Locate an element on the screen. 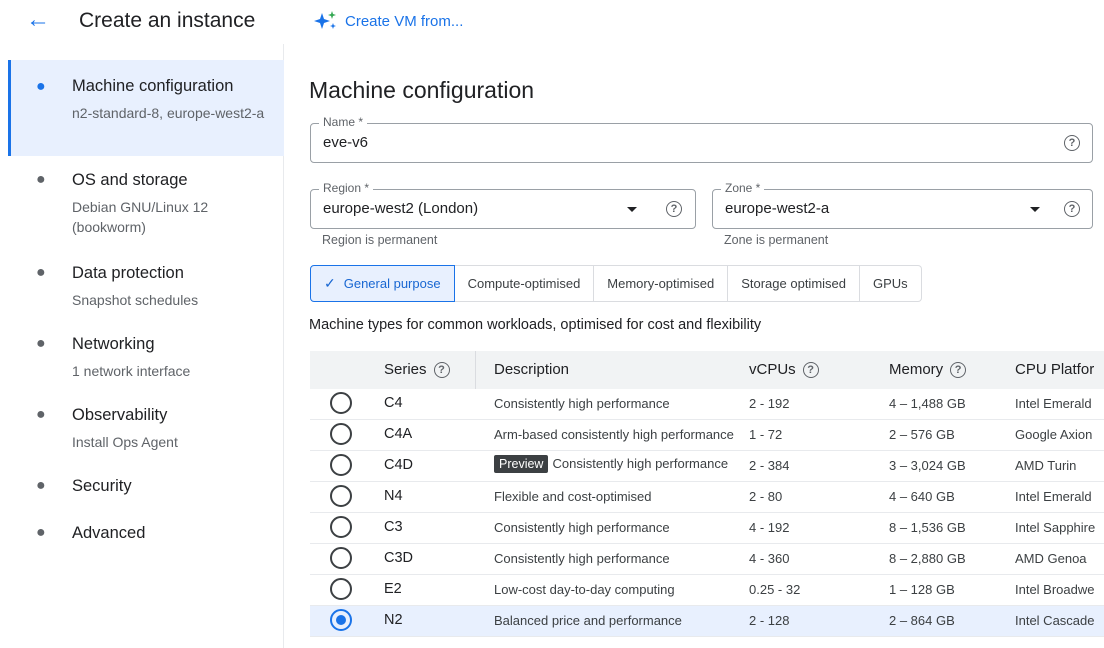 Image resolution: width=1104 pixels, height=648 pixels. tab-compute-optimised: Compute-optimised is located at coordinates (524, 283).